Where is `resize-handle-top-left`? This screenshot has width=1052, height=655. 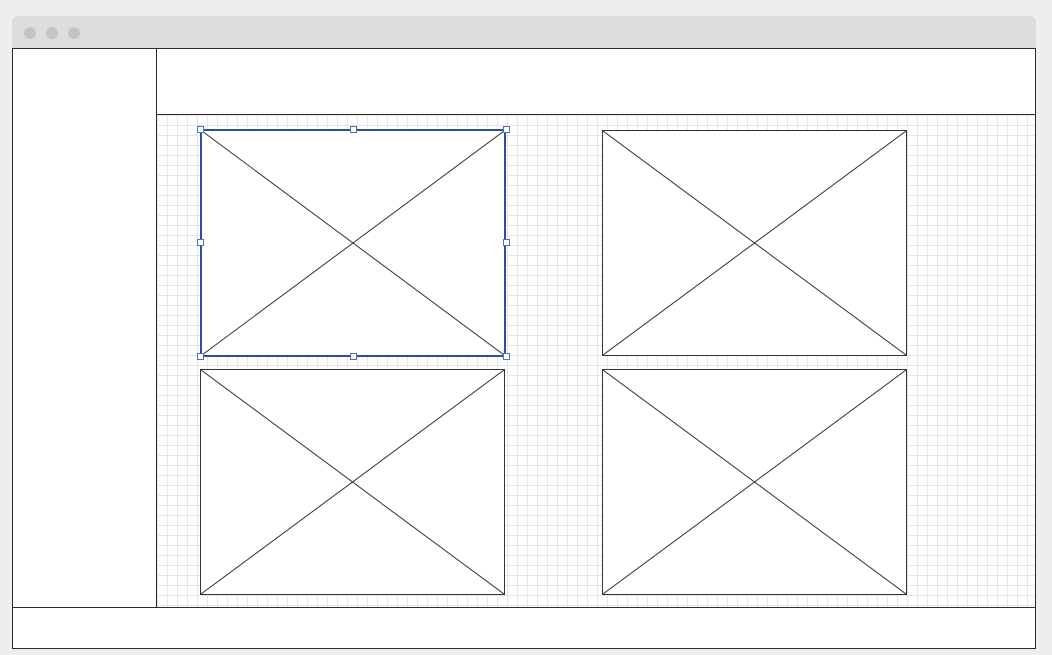
resize-handle-top-left is located at coordinates (200, 129).